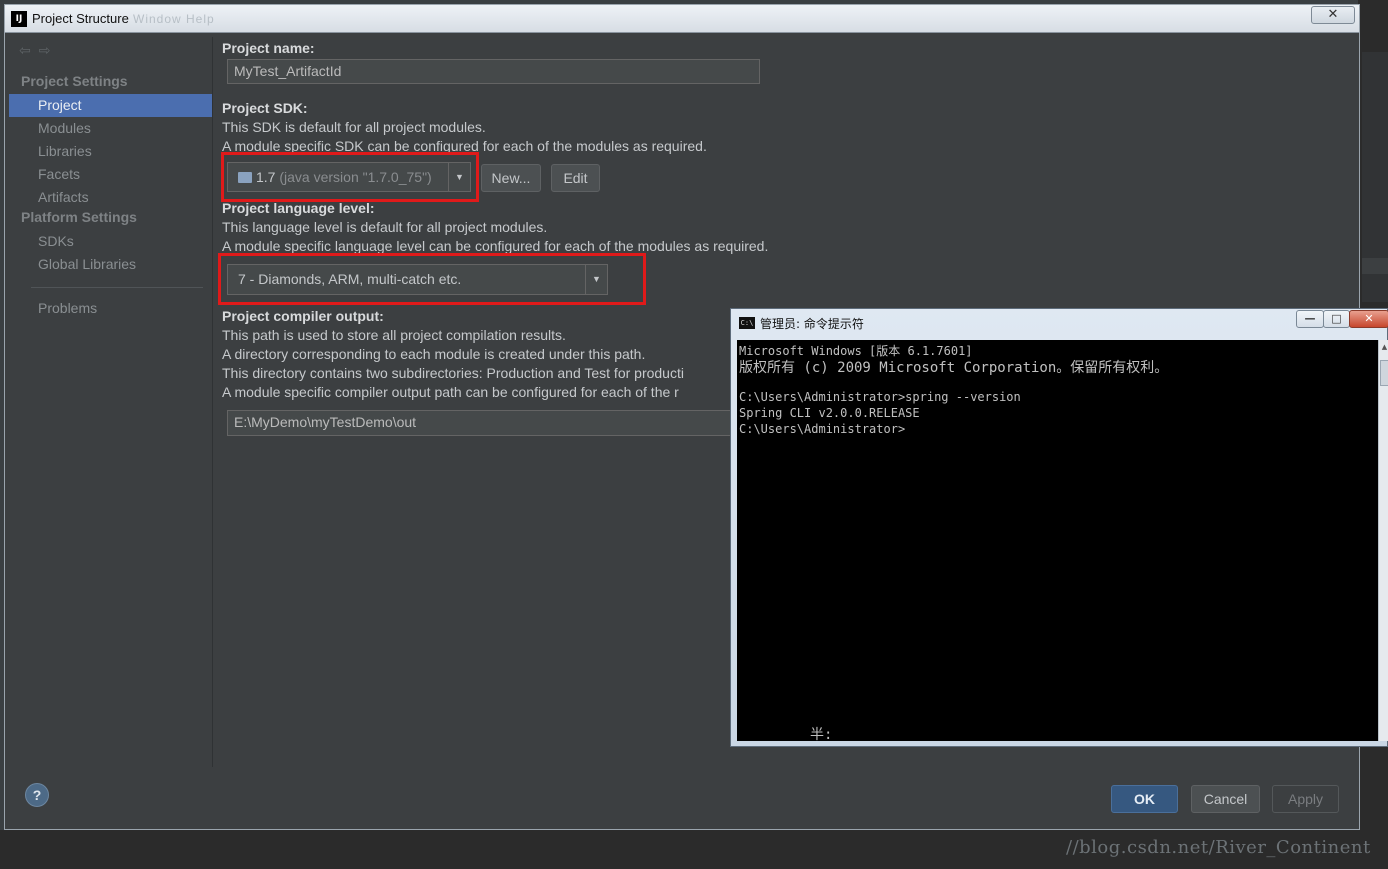  I want to click on edit-sdk-button: Edit, so click(575, 178).